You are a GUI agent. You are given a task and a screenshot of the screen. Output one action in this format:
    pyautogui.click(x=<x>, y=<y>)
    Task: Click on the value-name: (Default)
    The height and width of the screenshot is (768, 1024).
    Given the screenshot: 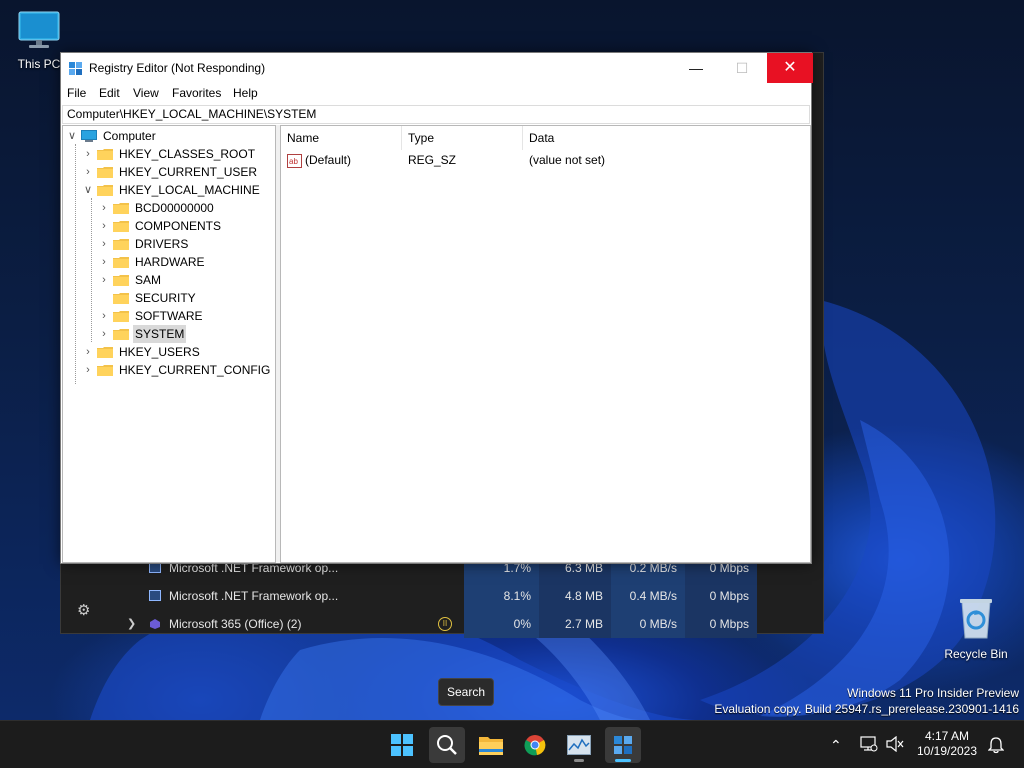 What is the action you would take?
    pyautogui.click(x=328, y=160)
    